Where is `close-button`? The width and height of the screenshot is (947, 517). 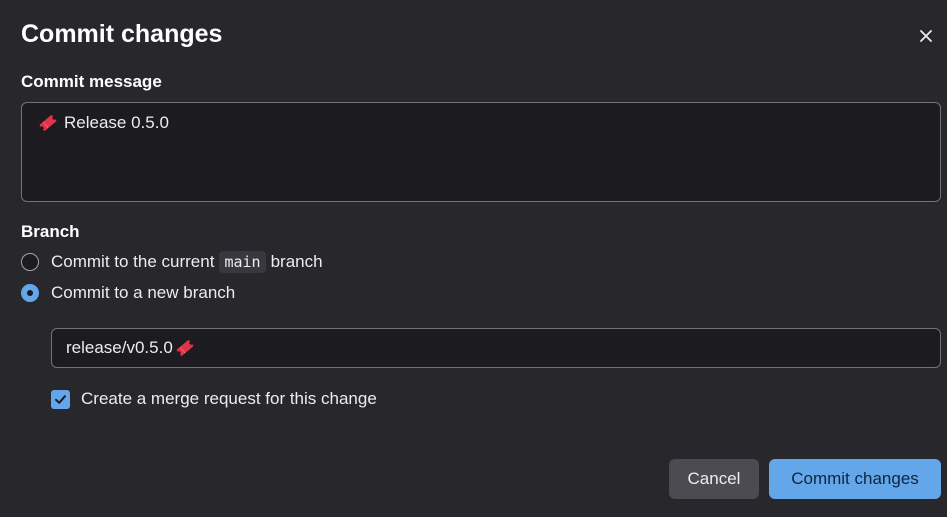 close-button is located at coordinates (926, 36).